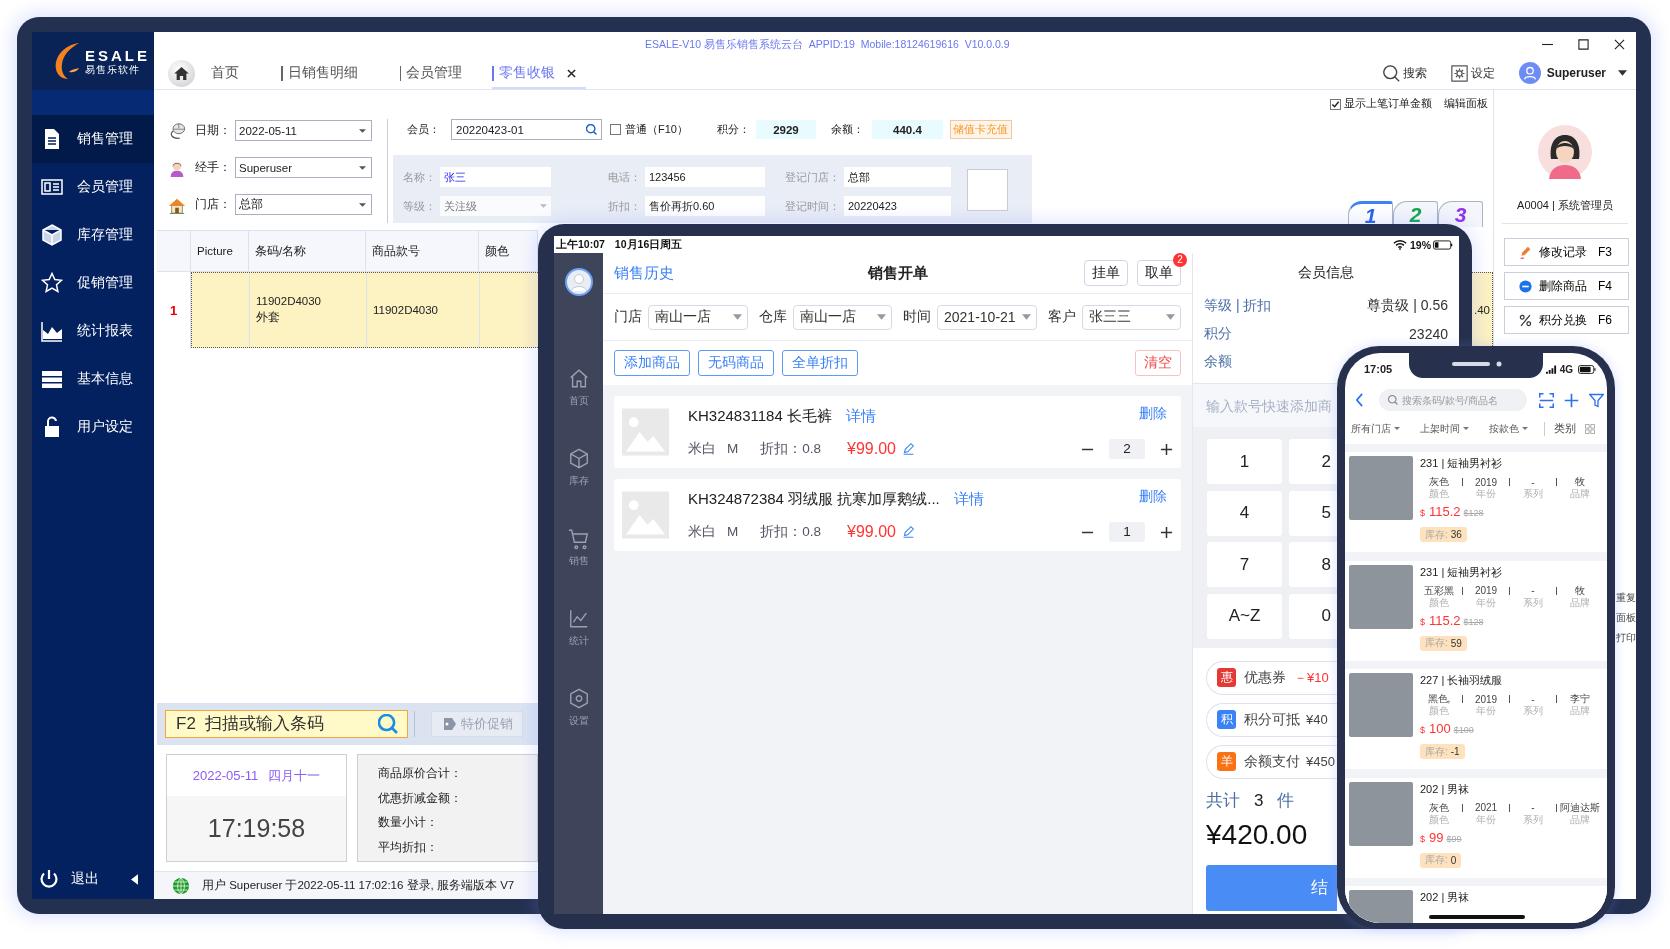 This screenshot has width=1670, height=949. What do you see at coordinates (1566, 252) in the screenshot?
I see `action-button: 修改记录 F3` at bounding box center [1566, 252].